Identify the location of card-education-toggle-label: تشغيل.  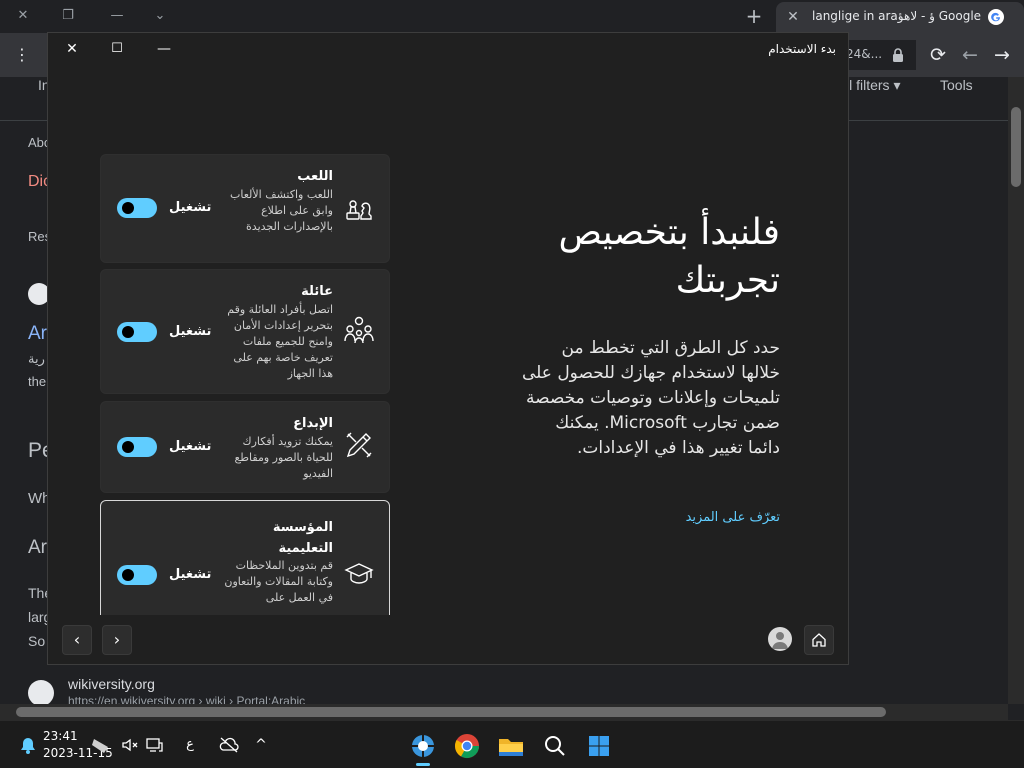
(190, 574).